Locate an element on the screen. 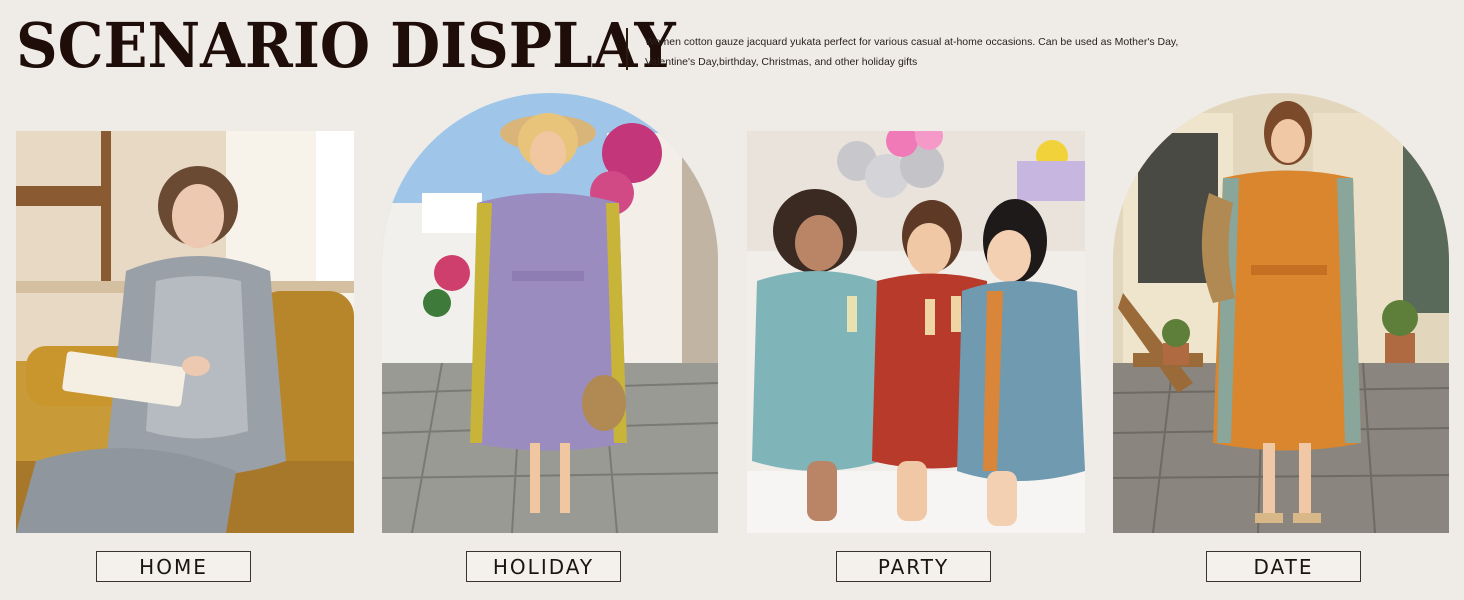 The height and width of the screenshot is (600, 1464). date-label: DATE is located at coordinates (1283, 566).